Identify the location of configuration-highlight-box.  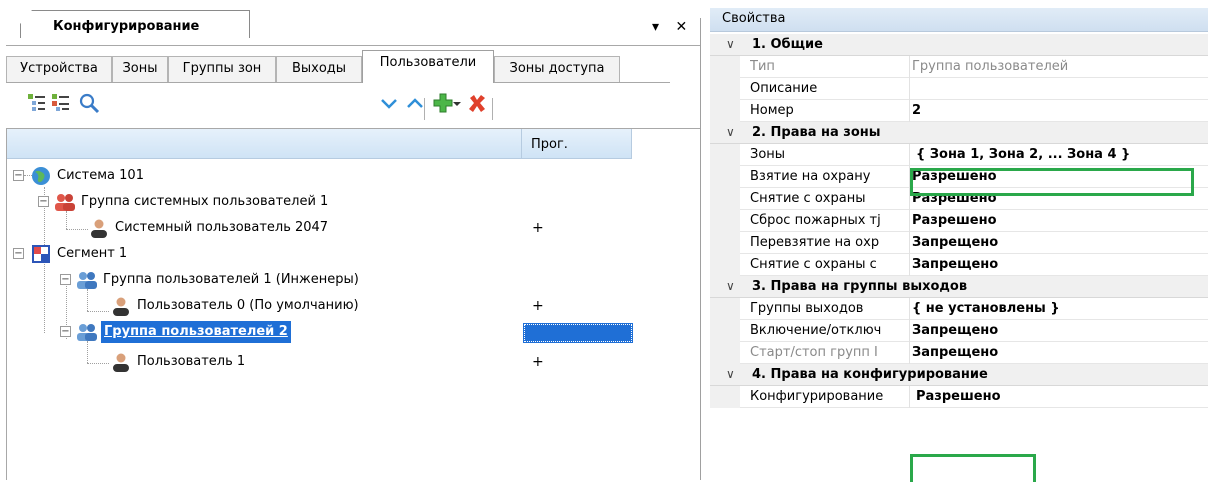
(973, 468).